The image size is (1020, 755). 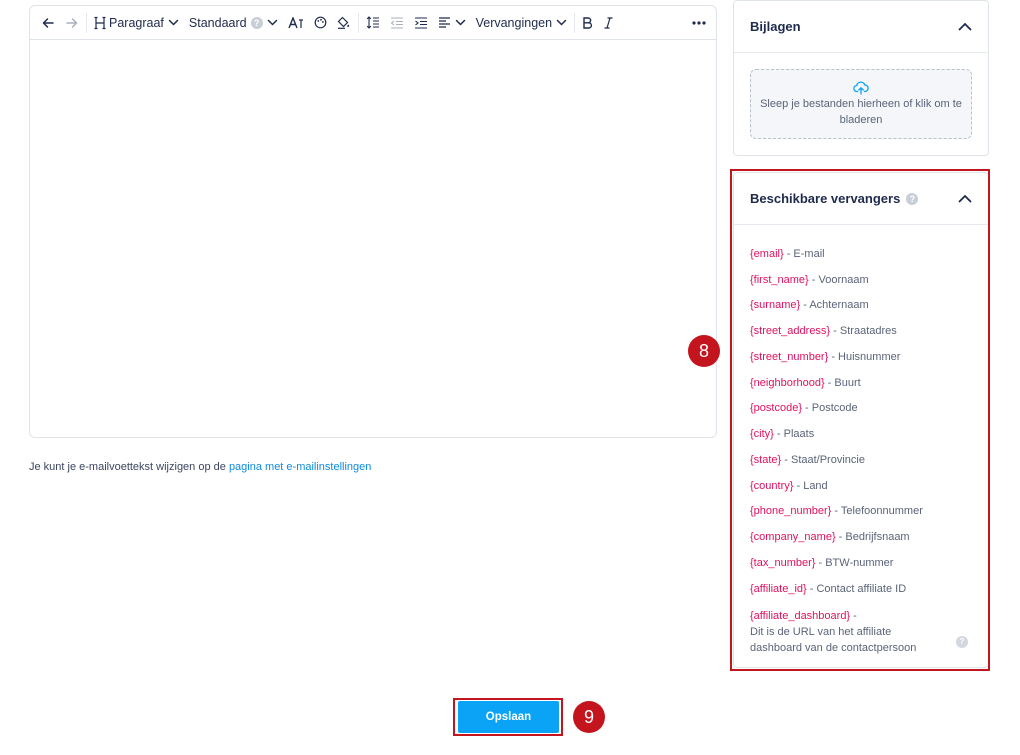 I want to click on step-marker-8: 8, so click(x=704, y=351).